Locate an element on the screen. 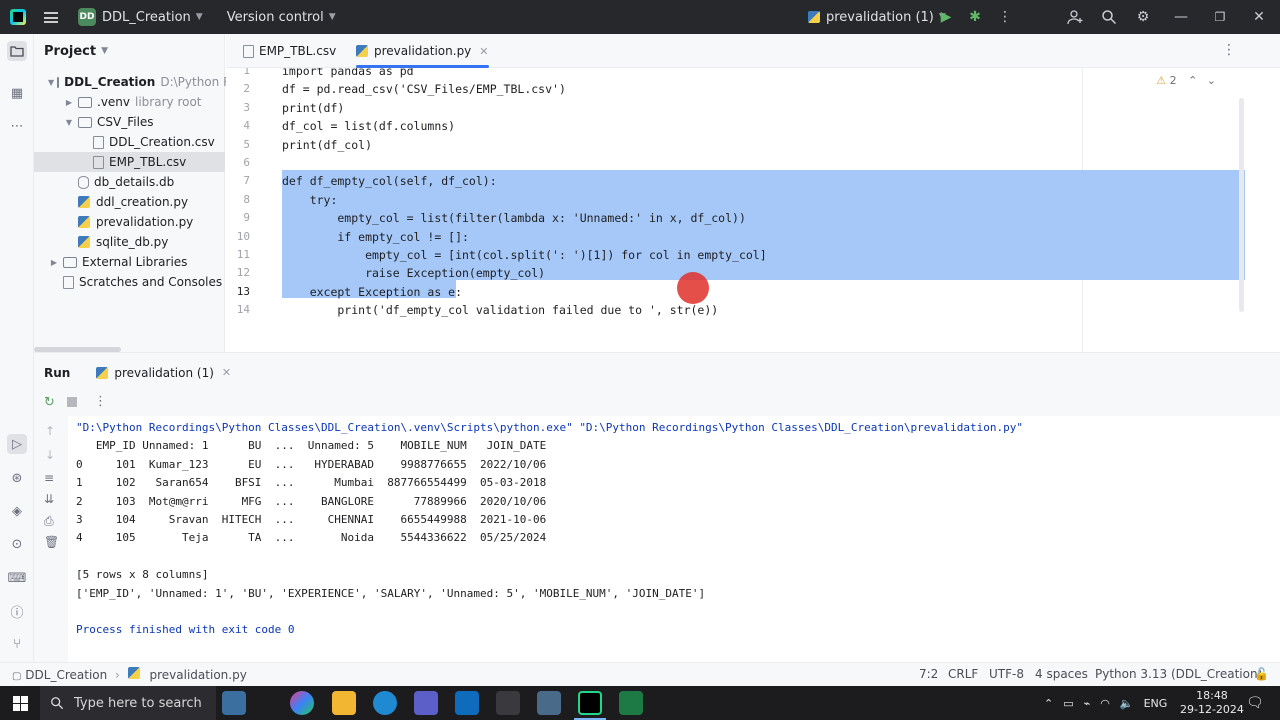  run-tool-icon: ▷ is located at coordinates (17, 444).